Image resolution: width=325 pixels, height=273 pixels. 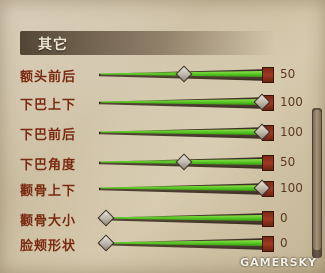 I want to click on slider-label: 下巴前后, so click(x=48, y=135).